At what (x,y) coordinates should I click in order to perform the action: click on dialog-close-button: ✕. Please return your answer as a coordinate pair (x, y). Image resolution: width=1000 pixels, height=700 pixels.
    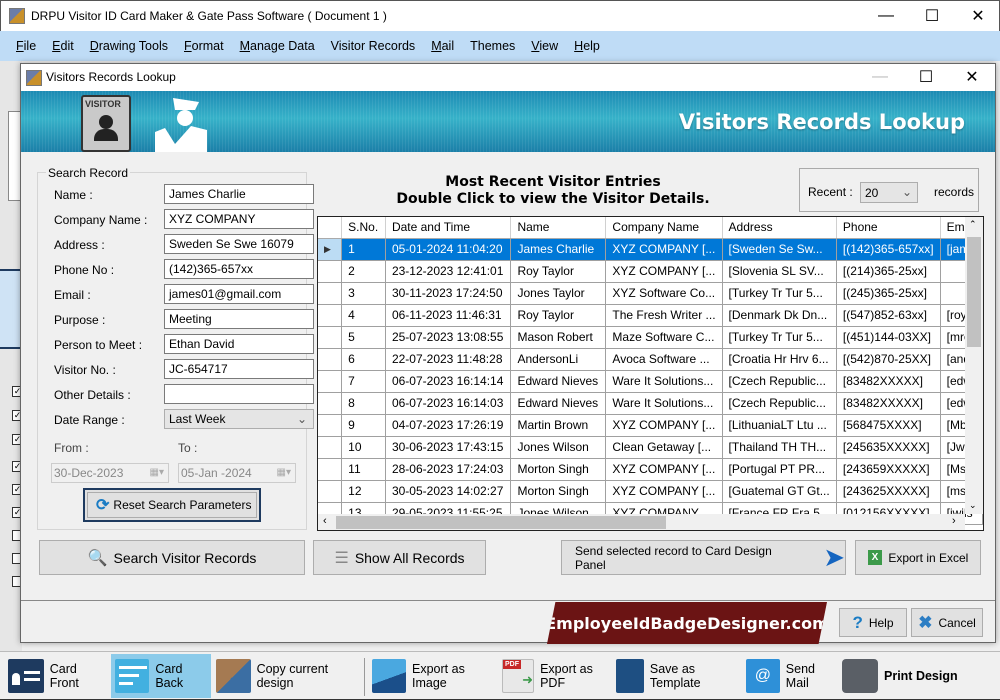
    Looking at the image, I should click on (972, 77).